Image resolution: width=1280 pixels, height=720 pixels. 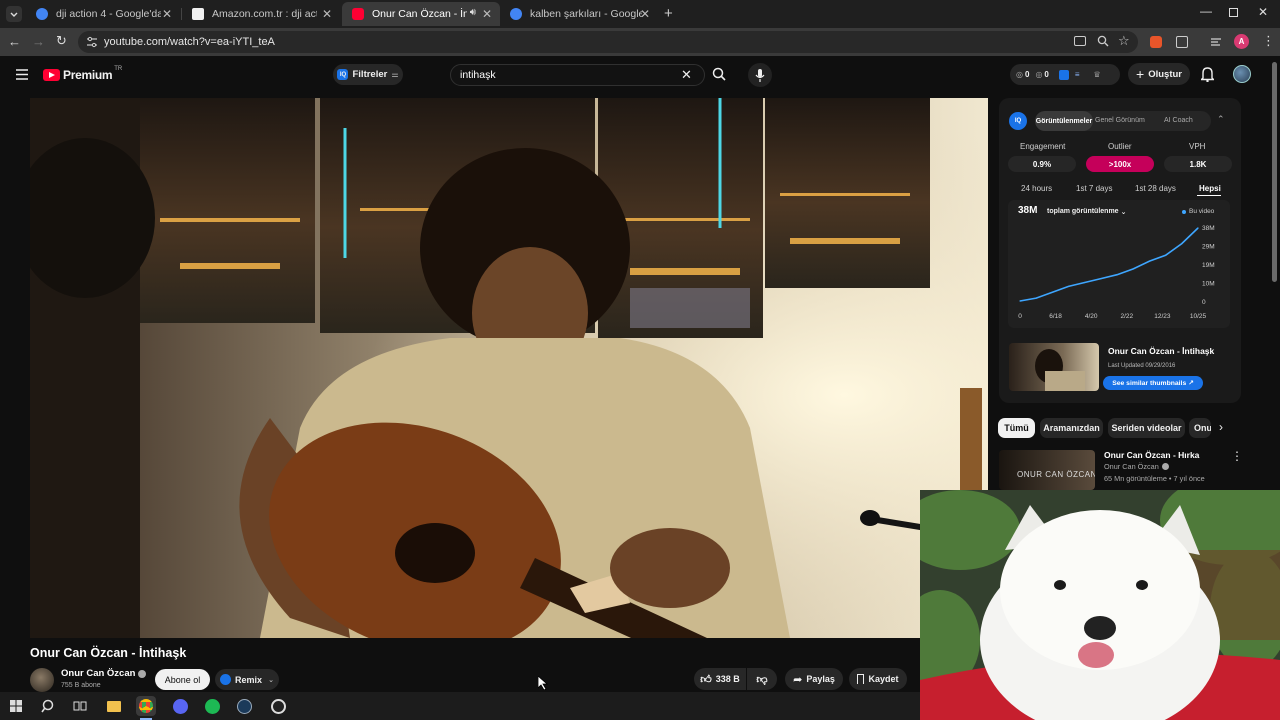 What do you see at coordinates (1210, 188) in the screenshot?
I see `range-all: Hepsi` at bounding box center [1210, 188].